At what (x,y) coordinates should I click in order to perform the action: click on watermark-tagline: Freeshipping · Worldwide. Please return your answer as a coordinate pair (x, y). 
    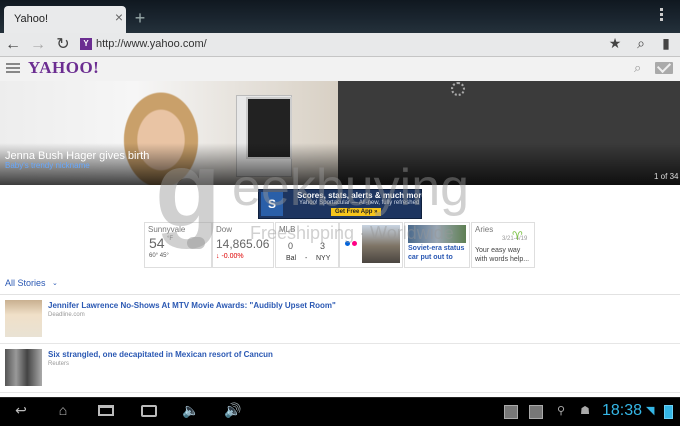
    Looking at the image, I should click on (352, 233).